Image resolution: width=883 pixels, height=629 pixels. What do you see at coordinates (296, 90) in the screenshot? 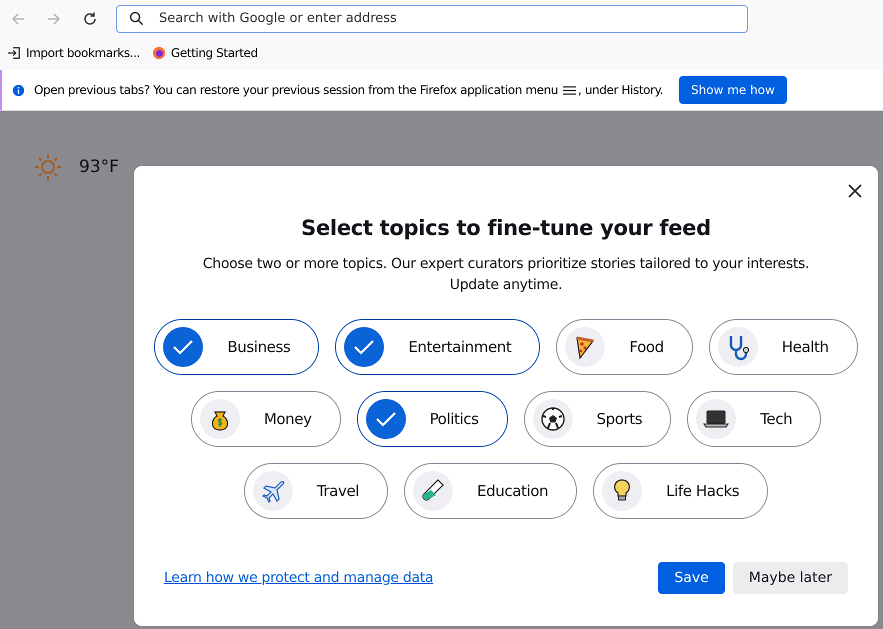
I see `notification-text: Open previous tabs? You can restore your previous session from the Firefox application menu` at bounding box center [296, 90].